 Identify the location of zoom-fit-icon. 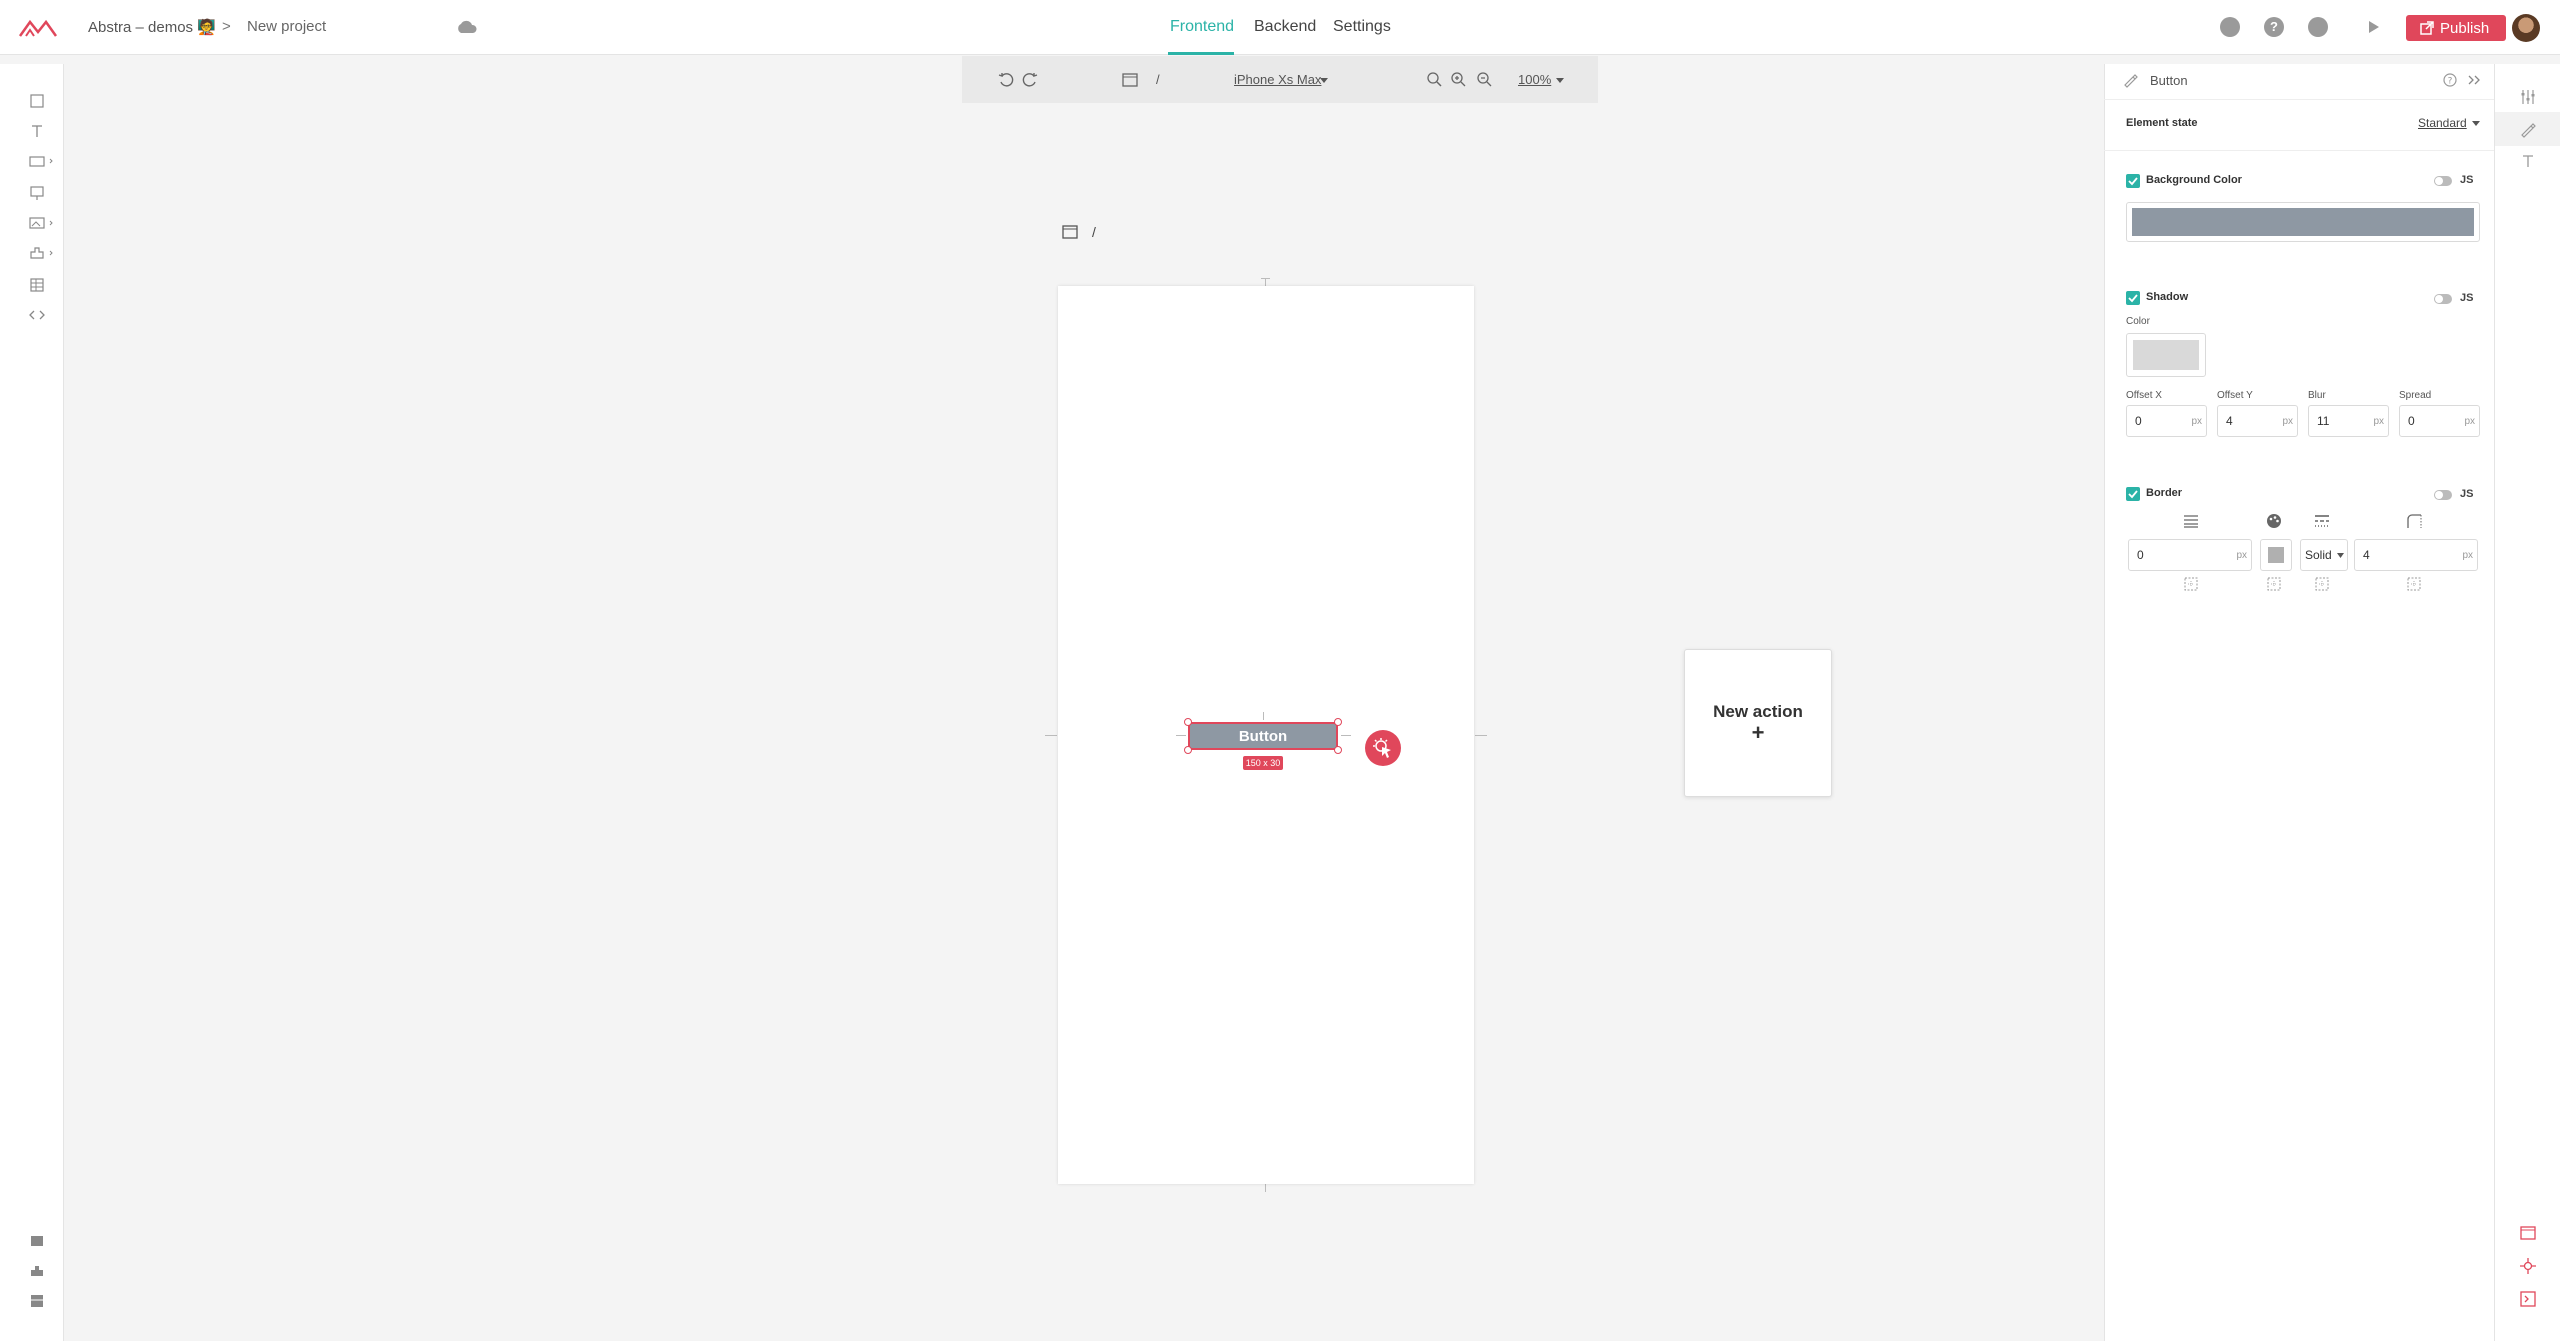
(1434, 79).